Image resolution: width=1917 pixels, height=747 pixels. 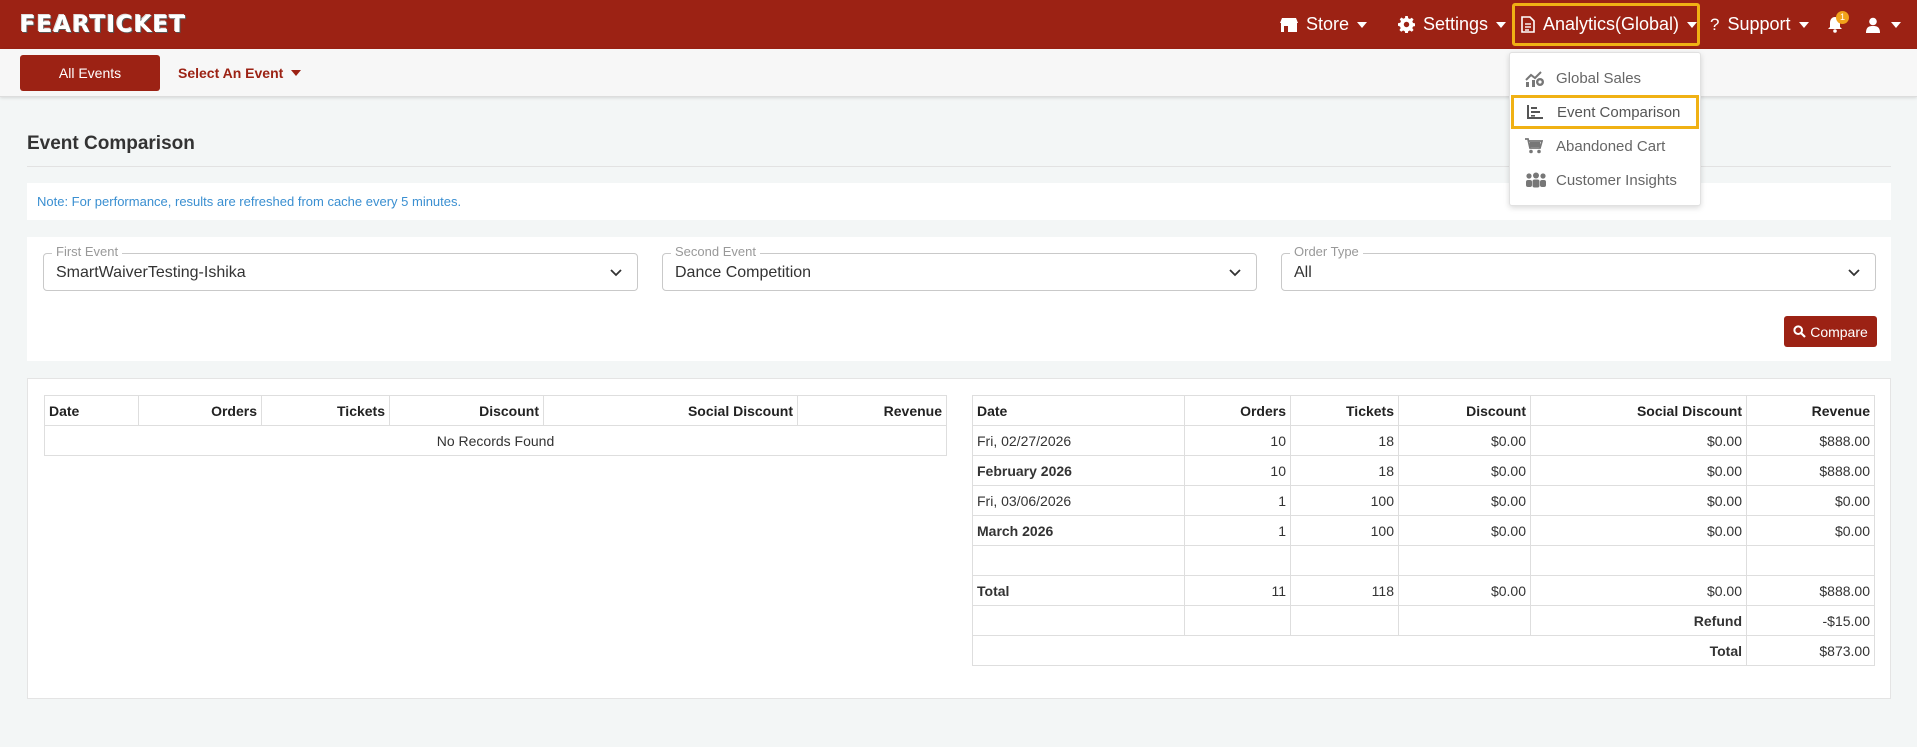 I want to click on second-event-select: Second Event Dance Competition, so click(x=959, y=267).